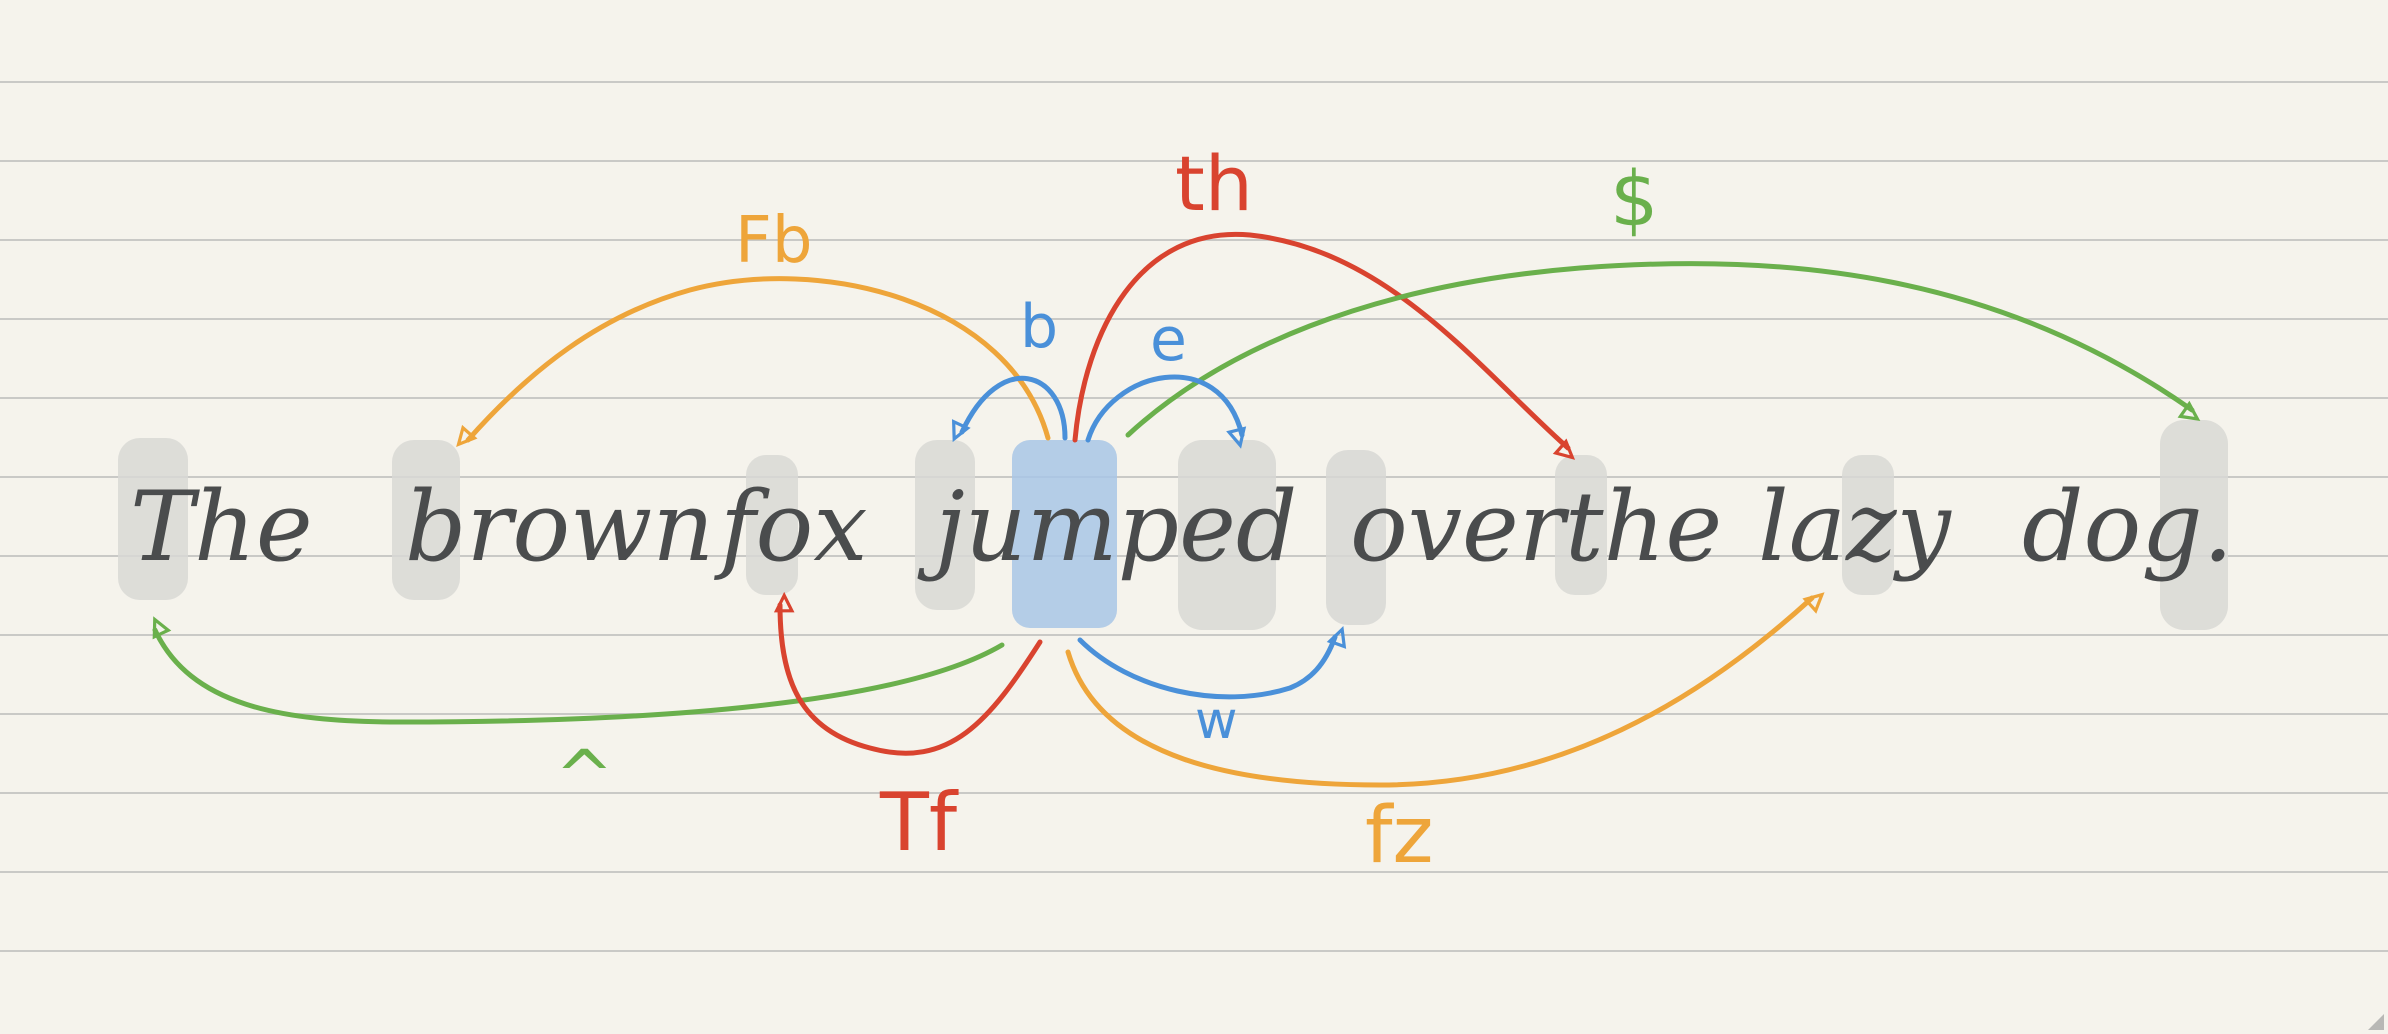  What do you see at coordinates (1168, 340) in the screenshot?
I see `label-e: e` at bounding box center [1168, 340].